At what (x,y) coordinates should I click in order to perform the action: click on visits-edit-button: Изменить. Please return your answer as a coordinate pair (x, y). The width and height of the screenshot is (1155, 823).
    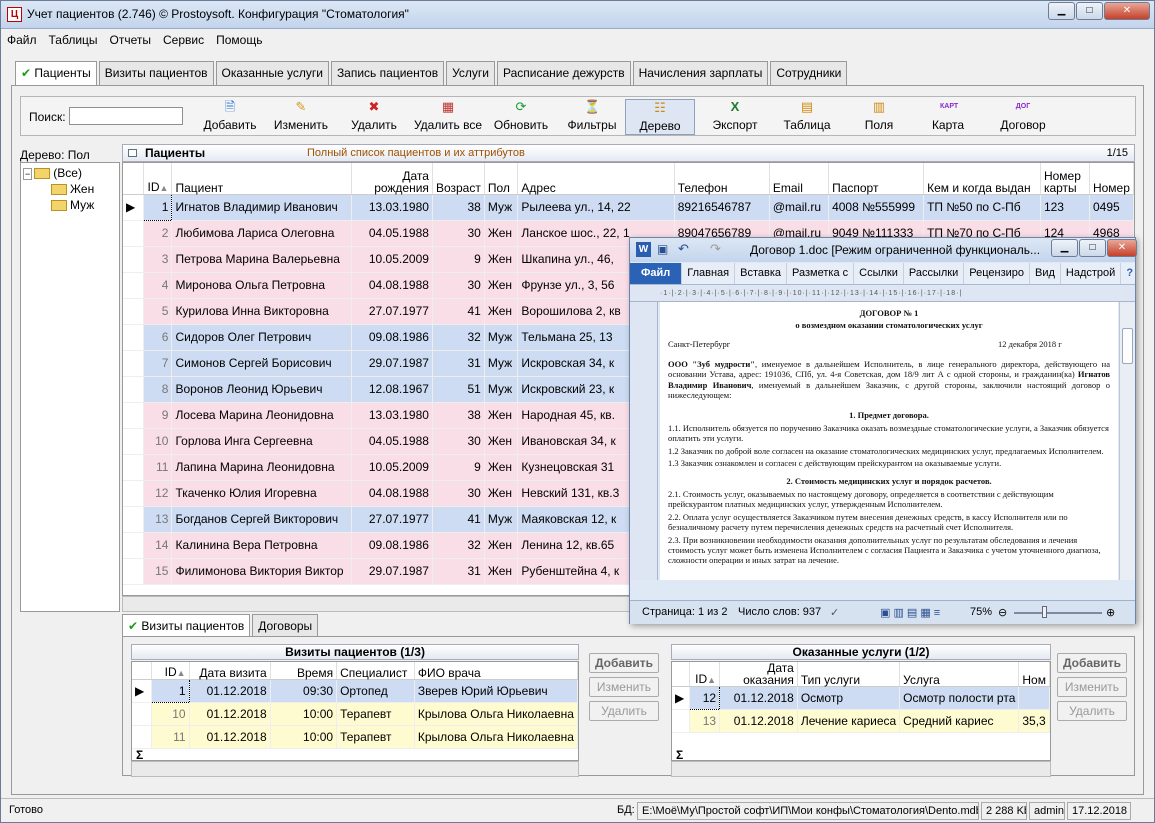
    Looking at the image, I should click on (624, 687).